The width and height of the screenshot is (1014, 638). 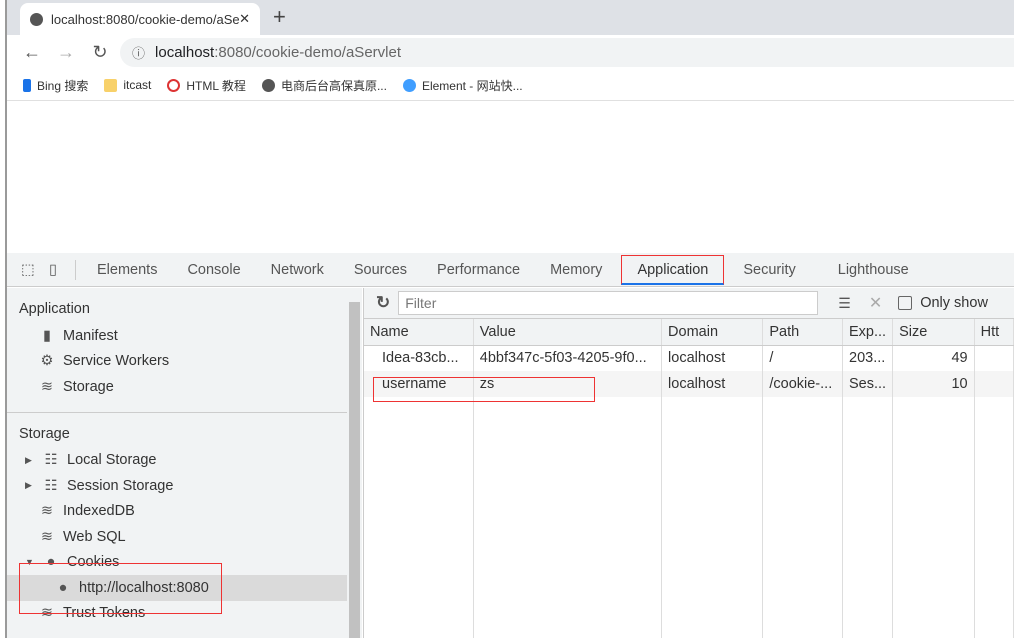 I want to click on sidebar-item-indexeddb: ≋ IndexedDB, so click(x=177, y=512).